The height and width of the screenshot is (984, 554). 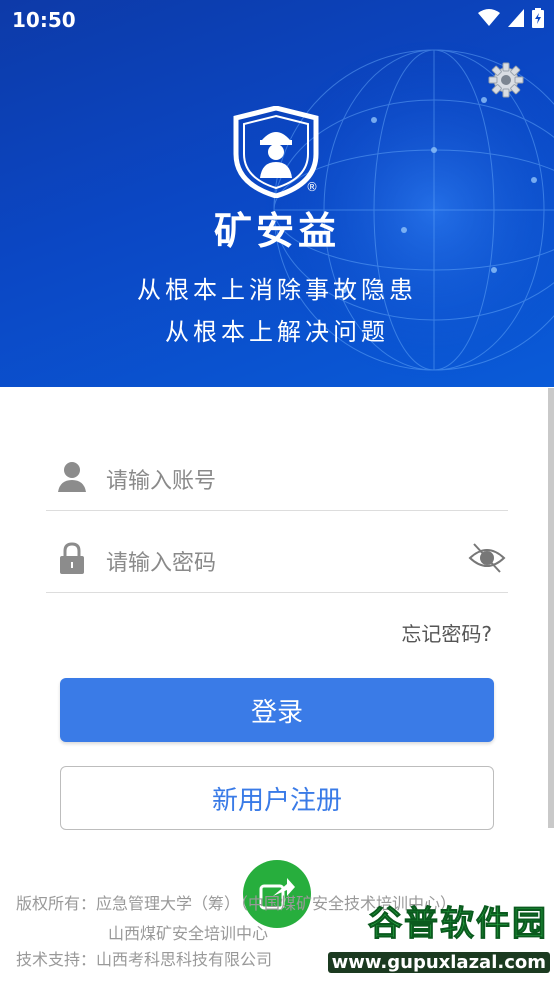 What do you see at coordinates (487, 558) in the screenshot?
I see `eye-off-icon` at bounding box center [487, 558].